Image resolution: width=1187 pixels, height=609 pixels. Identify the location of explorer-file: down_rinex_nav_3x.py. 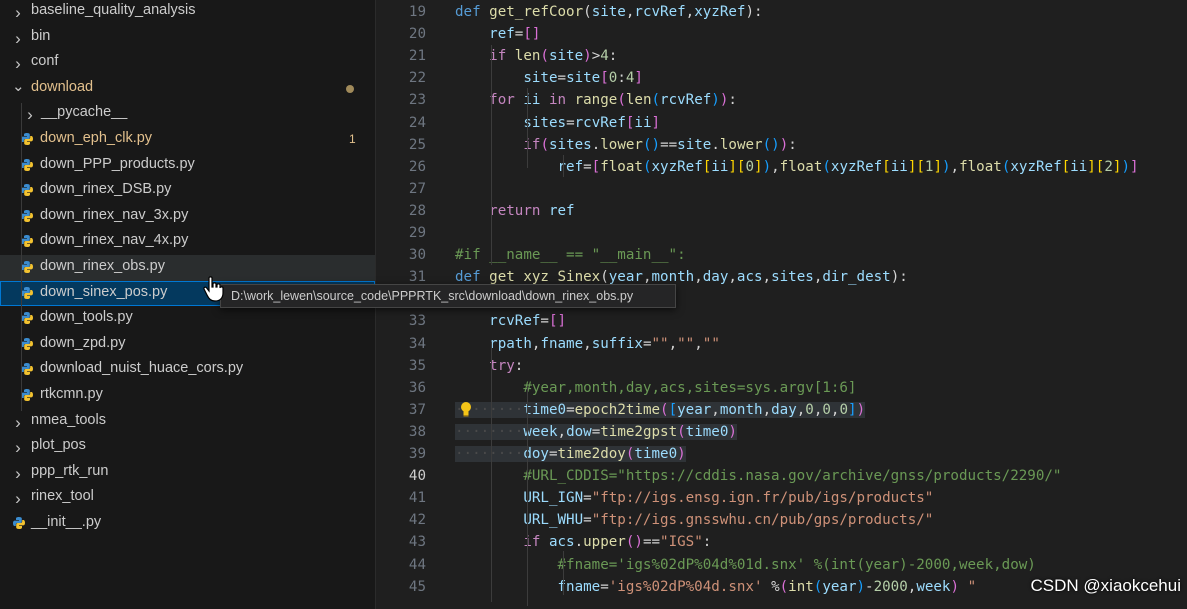
(187, 217).